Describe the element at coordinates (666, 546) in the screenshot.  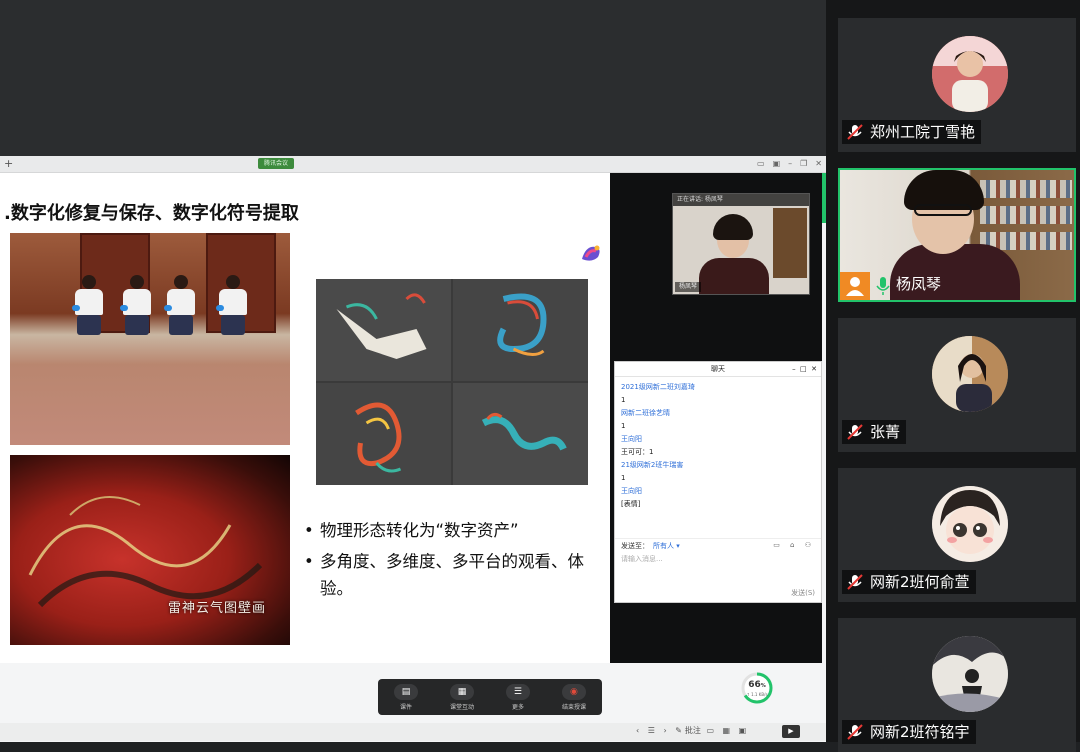
I see `send-to-select: 所有人 ▾` at that location.